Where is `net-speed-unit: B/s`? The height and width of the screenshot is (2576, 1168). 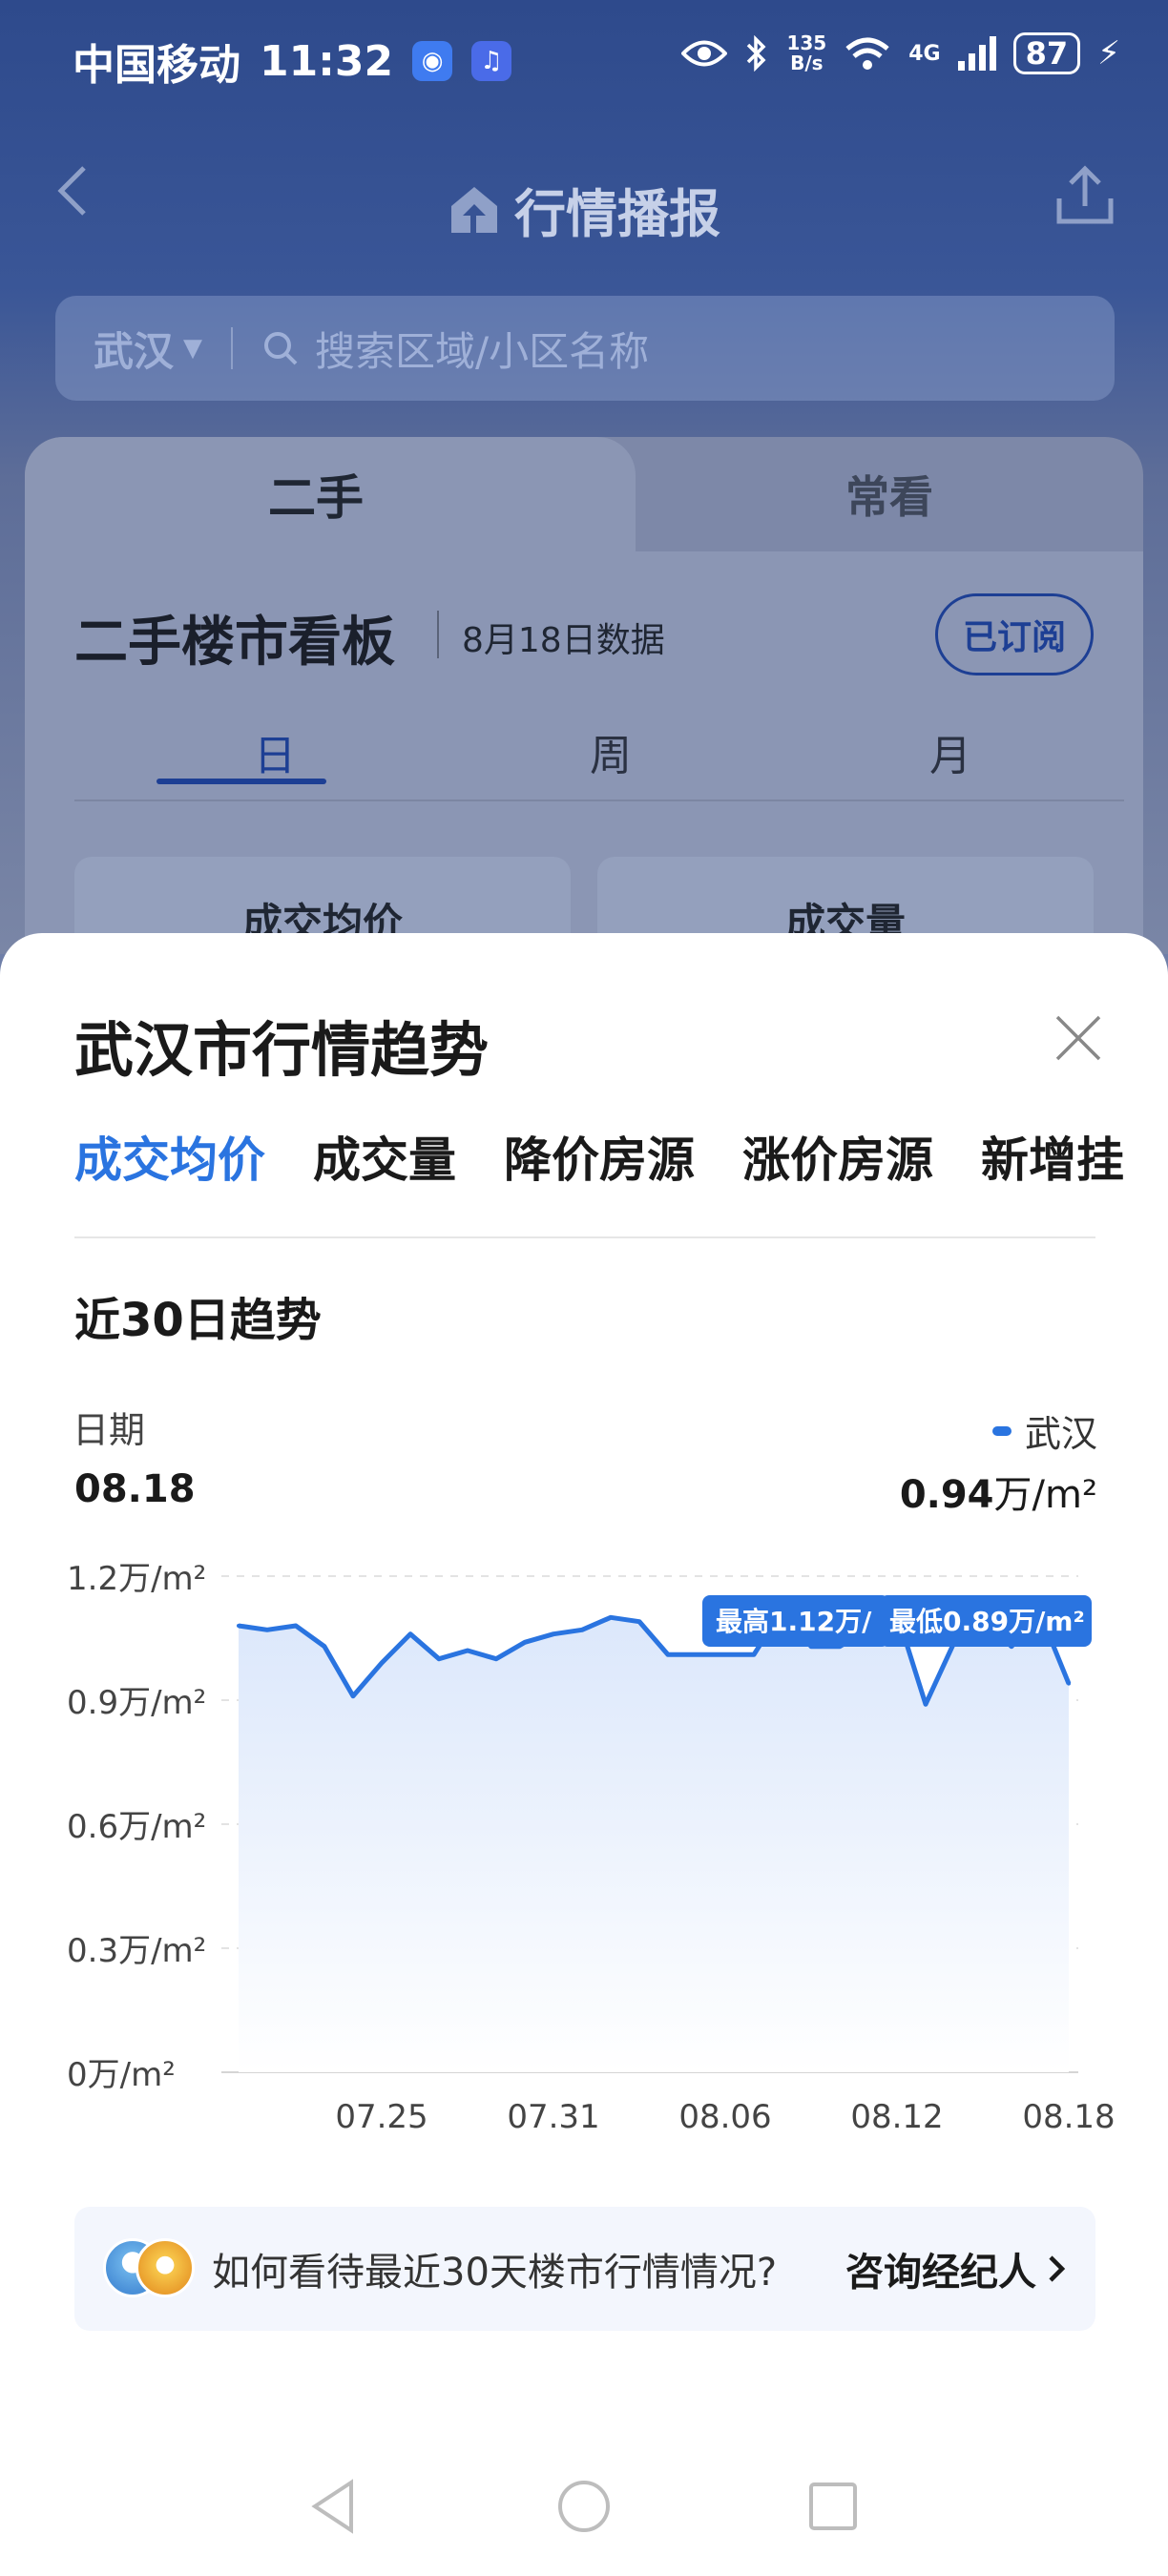
net-speed-unit: B/s is located at coordinates (807, 63).